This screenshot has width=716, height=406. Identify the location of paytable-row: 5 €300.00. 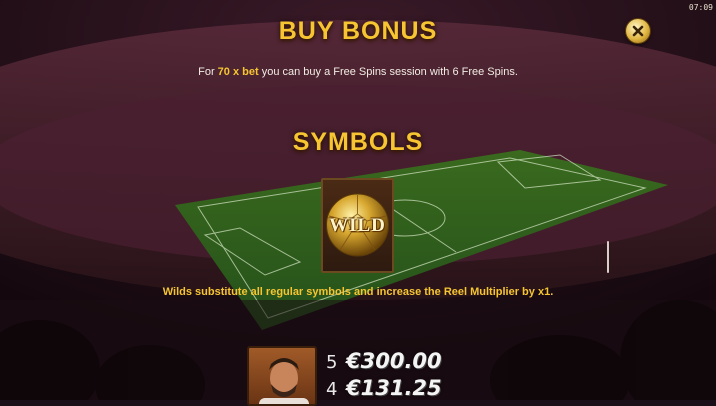
(384, 361).